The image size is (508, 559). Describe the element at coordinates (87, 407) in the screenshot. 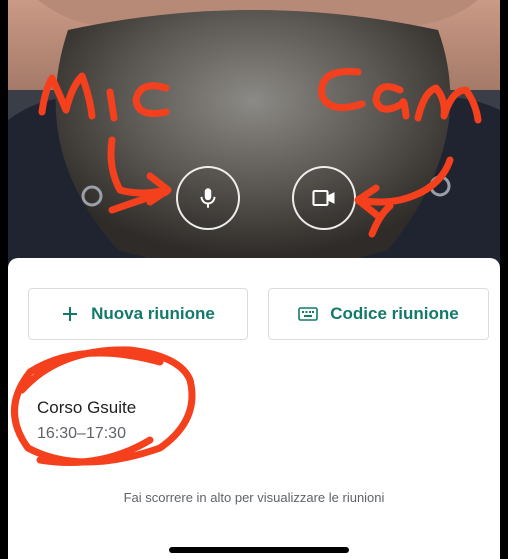

I see `meeting-title: Corso Gsuite` at that location.